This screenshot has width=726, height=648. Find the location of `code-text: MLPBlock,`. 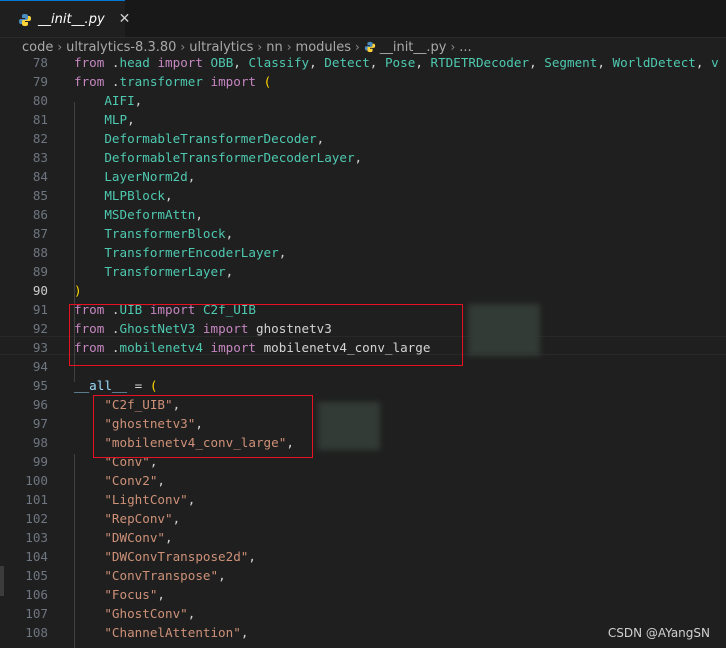

code-text: MLPBlock, is located at coordinates (123, 195).